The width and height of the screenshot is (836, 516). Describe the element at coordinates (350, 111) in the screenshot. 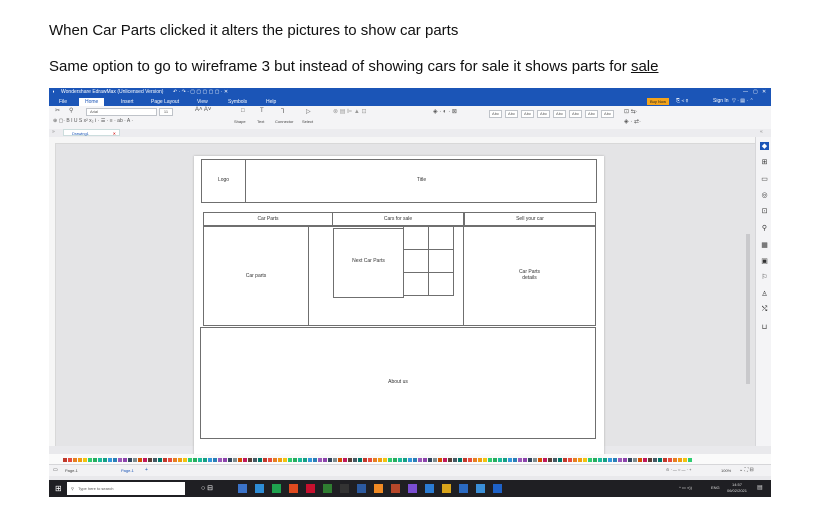

I see `arrange-icons: ⊗ ▤ ⊫ ▲ ⊡` at that location.